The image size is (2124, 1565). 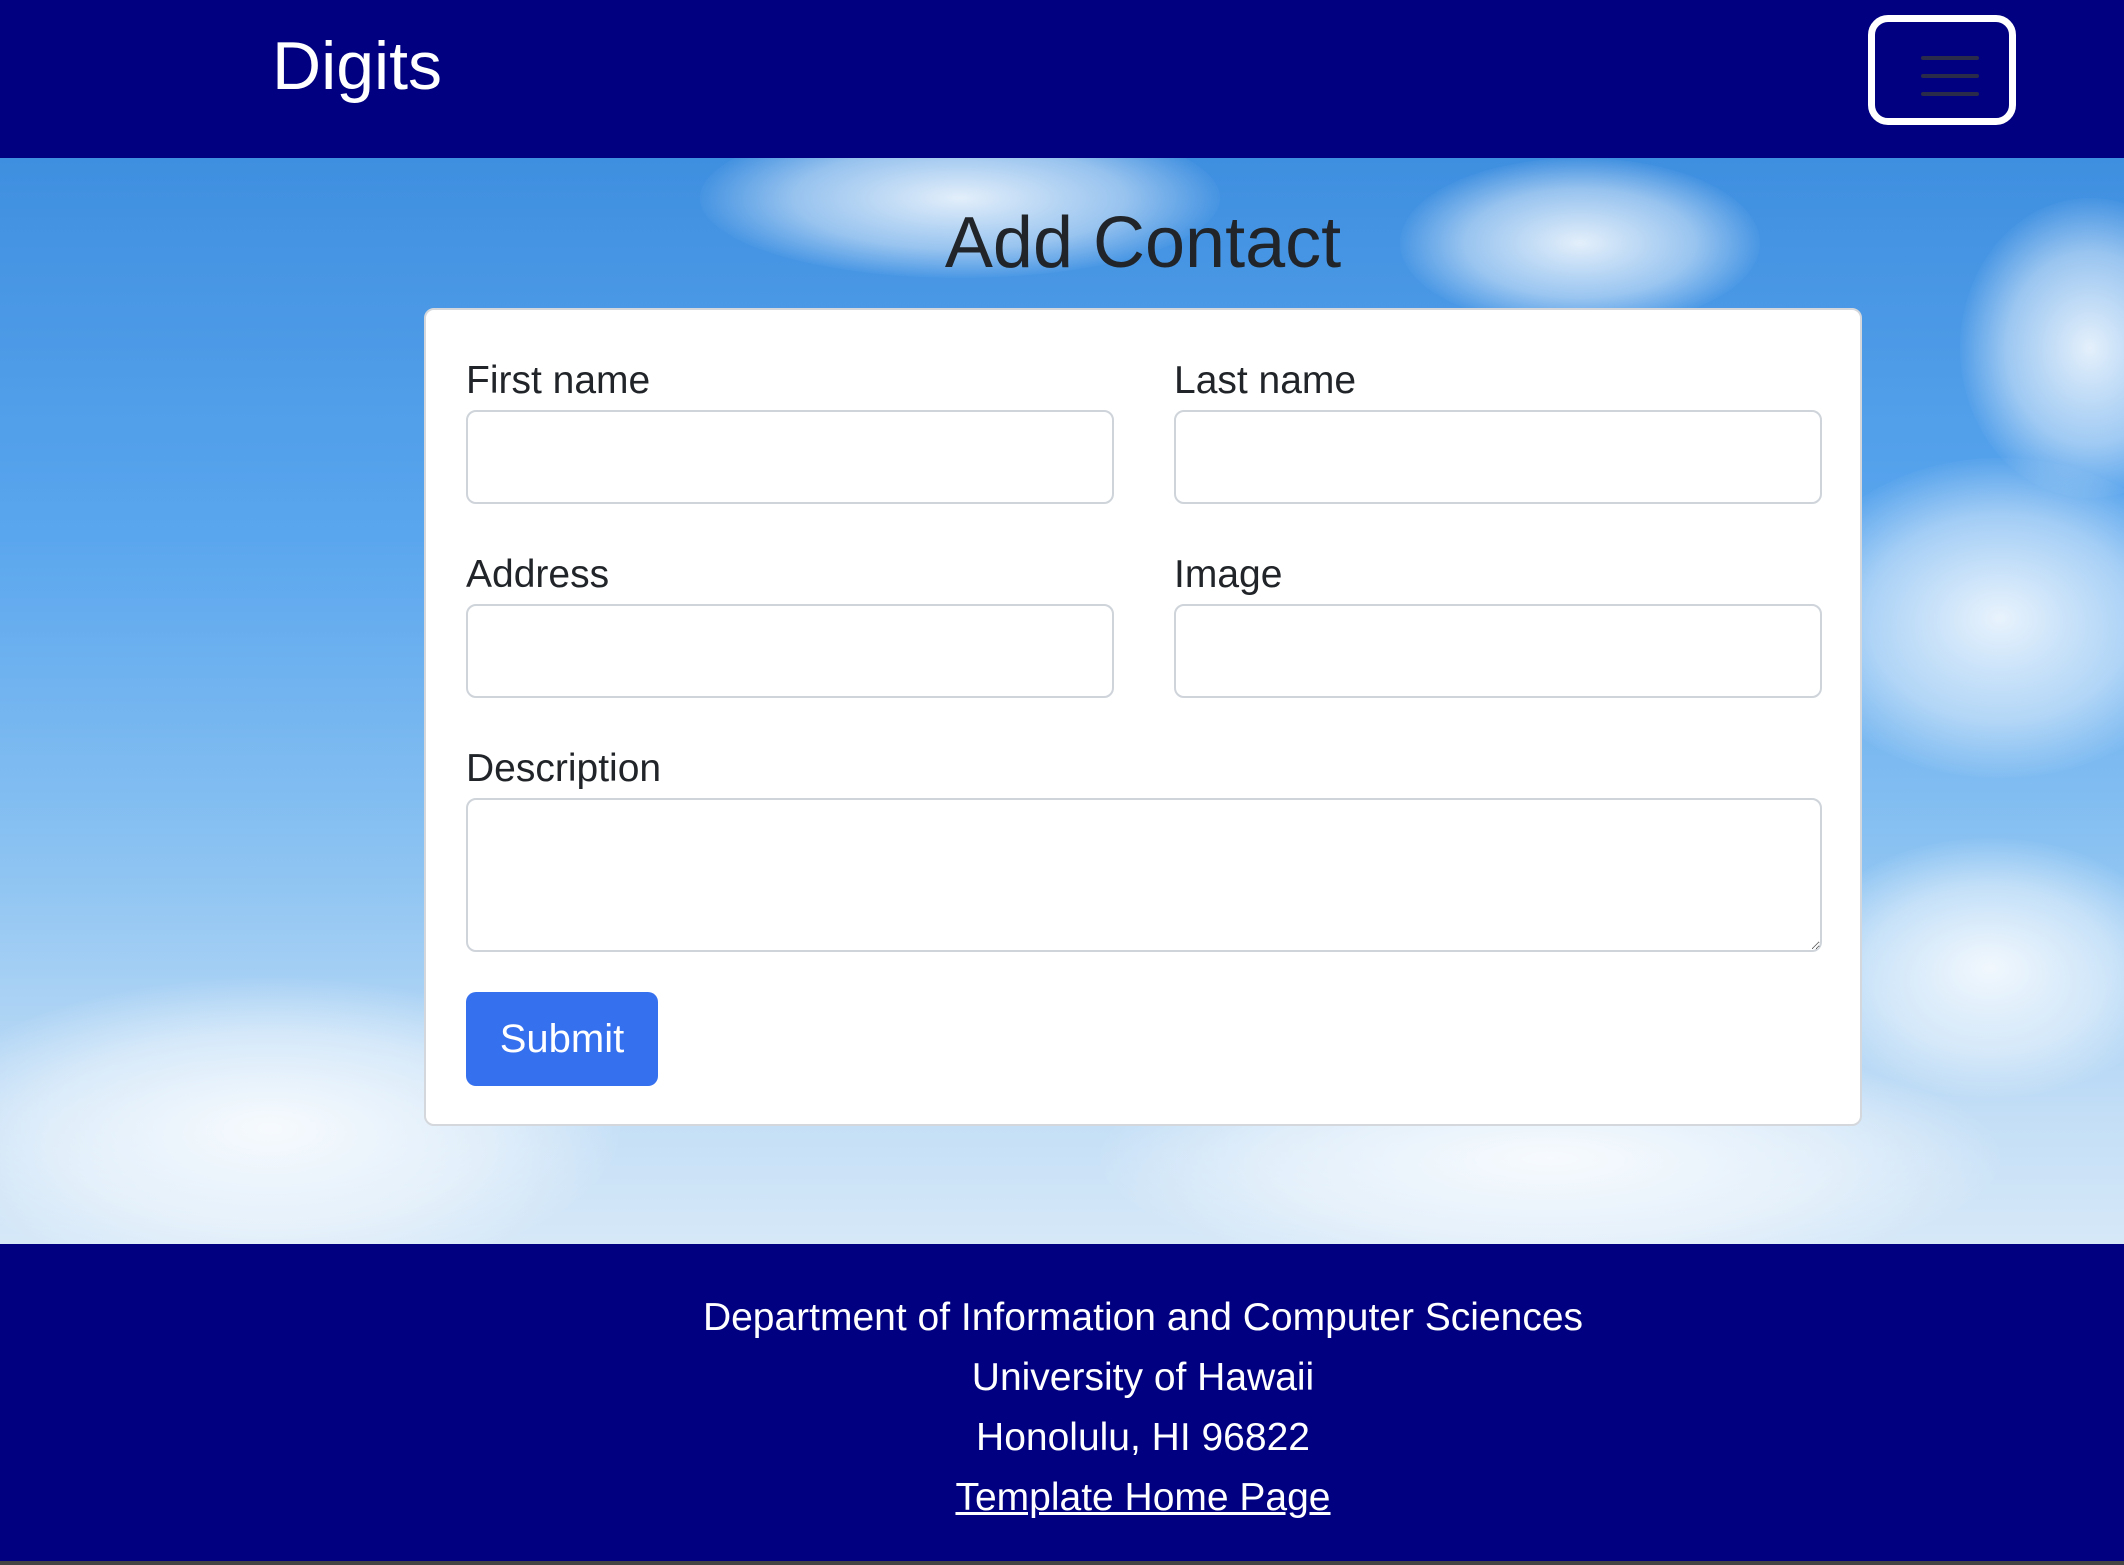 I want to click on footer-university: University of Hawaii, so click(x=1143, y=1377).